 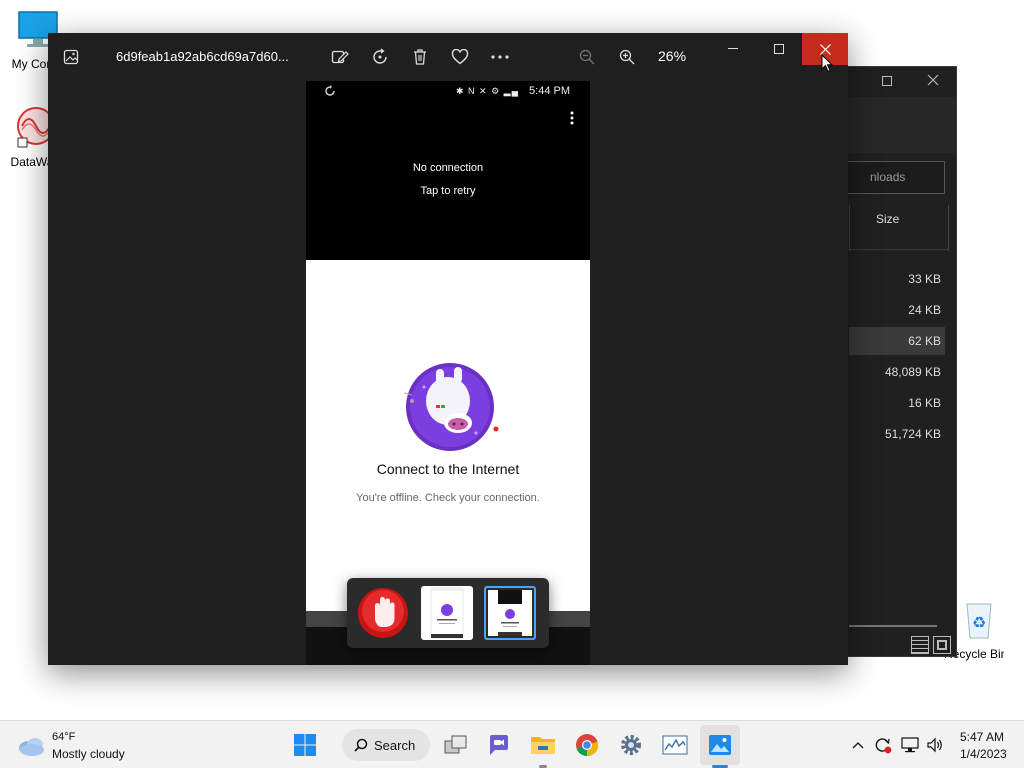 I want to click on settings-button, so click(x=631, y=745).